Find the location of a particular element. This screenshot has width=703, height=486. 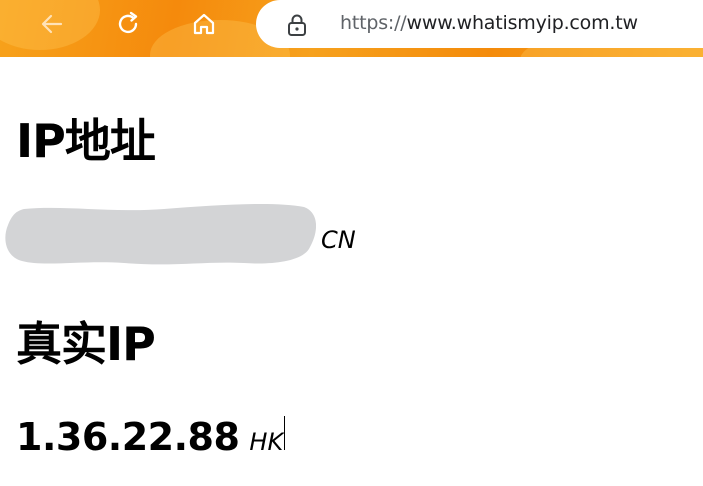

back-button is located at coordinates (52, 24).